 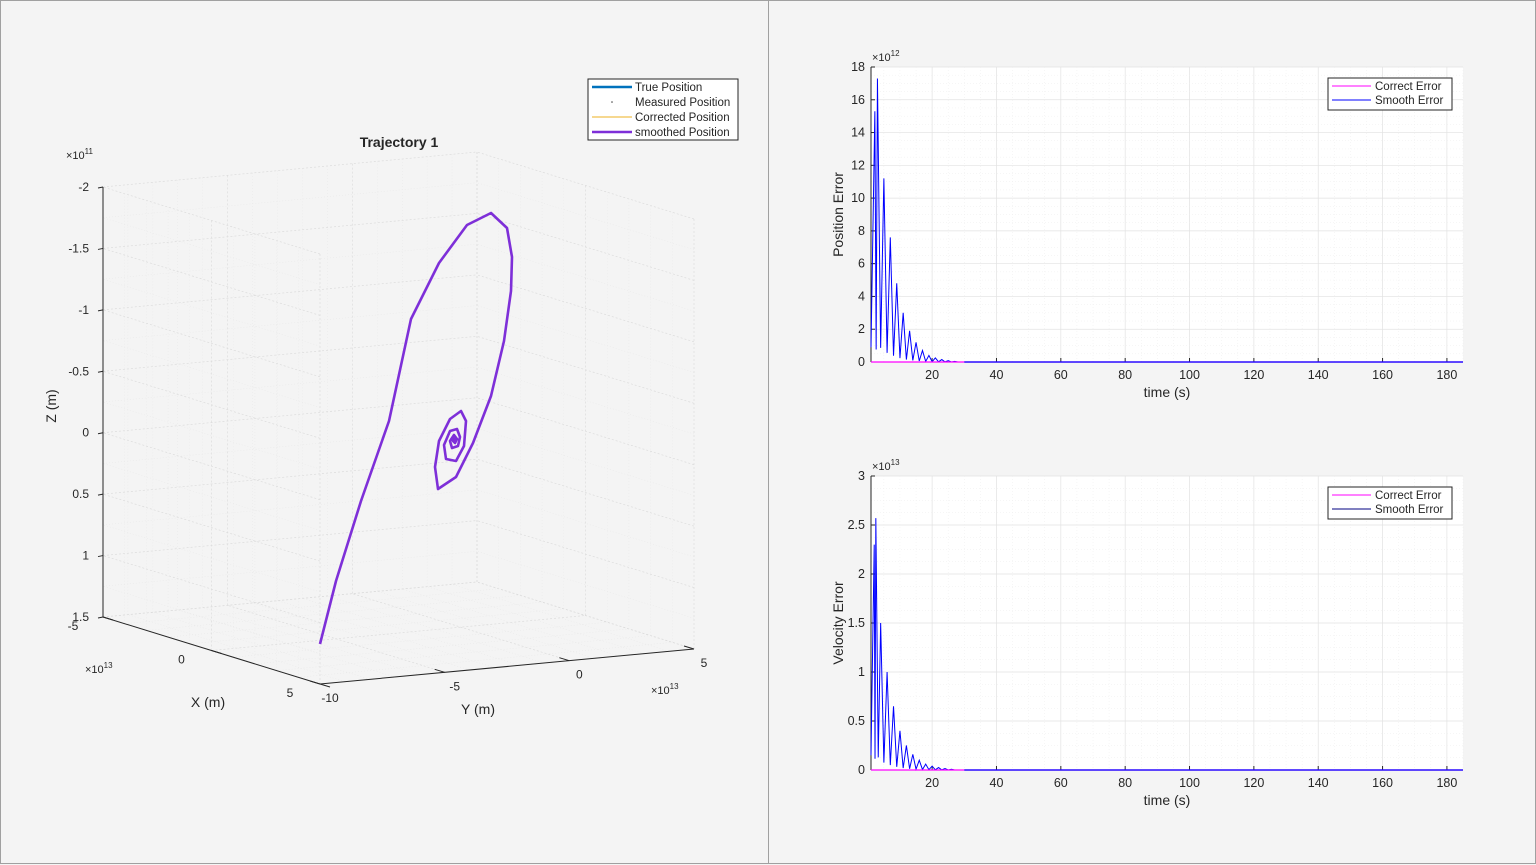 I want to click on z-tick-label: 0.5, so click(x=80, y=494).